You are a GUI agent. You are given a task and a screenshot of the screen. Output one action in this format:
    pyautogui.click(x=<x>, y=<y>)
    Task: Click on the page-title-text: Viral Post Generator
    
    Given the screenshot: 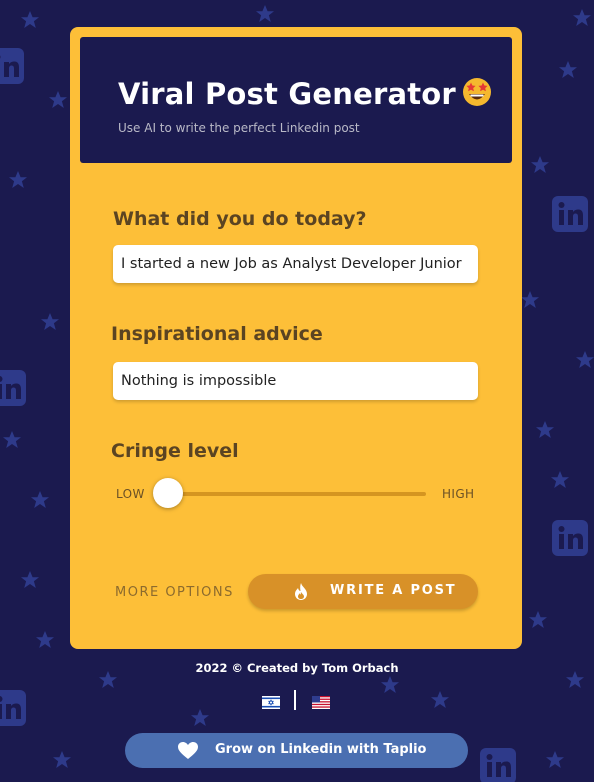 What is the action you would take?
    pyautogui.click(x=287, y=94)
    